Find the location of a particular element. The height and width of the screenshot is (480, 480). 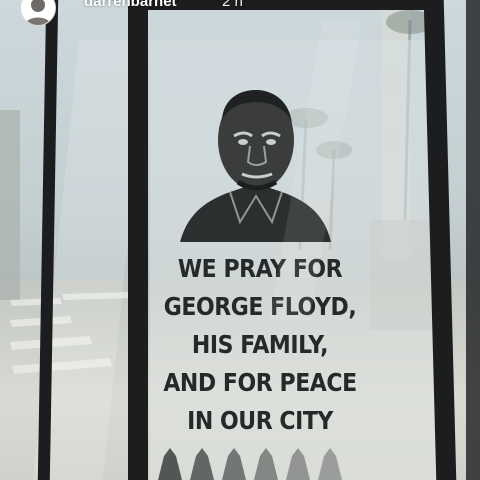

window-frame-center is located at coordinates (138, 240).